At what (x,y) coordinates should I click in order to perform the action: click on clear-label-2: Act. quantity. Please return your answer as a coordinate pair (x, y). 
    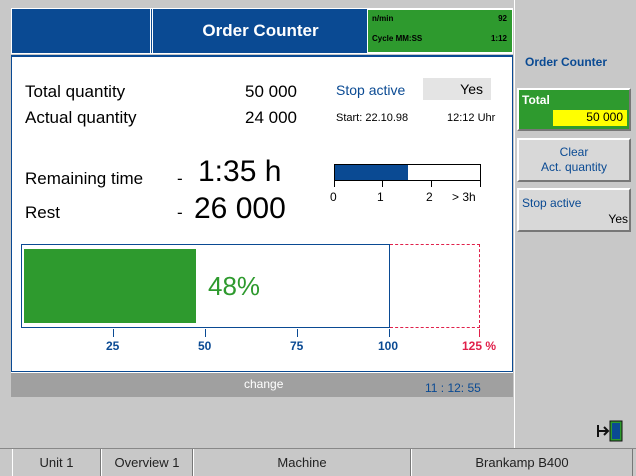
    Looking at the image, I should click on (574, 167).